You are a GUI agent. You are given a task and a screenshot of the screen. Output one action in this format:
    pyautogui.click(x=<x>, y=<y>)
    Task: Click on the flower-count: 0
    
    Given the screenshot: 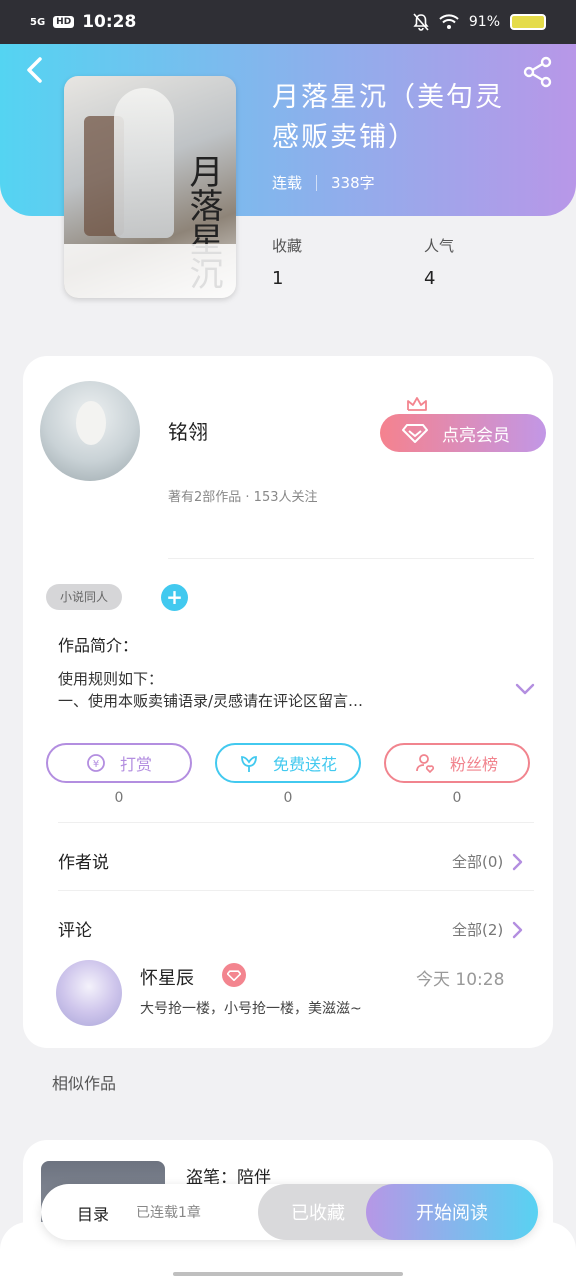 What is the action you would take?
    pyautogui.click(x=288, y=798)
    